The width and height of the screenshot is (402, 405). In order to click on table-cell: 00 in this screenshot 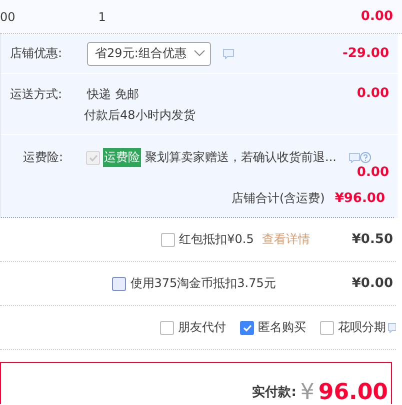, I will do `click(8, 17)`.